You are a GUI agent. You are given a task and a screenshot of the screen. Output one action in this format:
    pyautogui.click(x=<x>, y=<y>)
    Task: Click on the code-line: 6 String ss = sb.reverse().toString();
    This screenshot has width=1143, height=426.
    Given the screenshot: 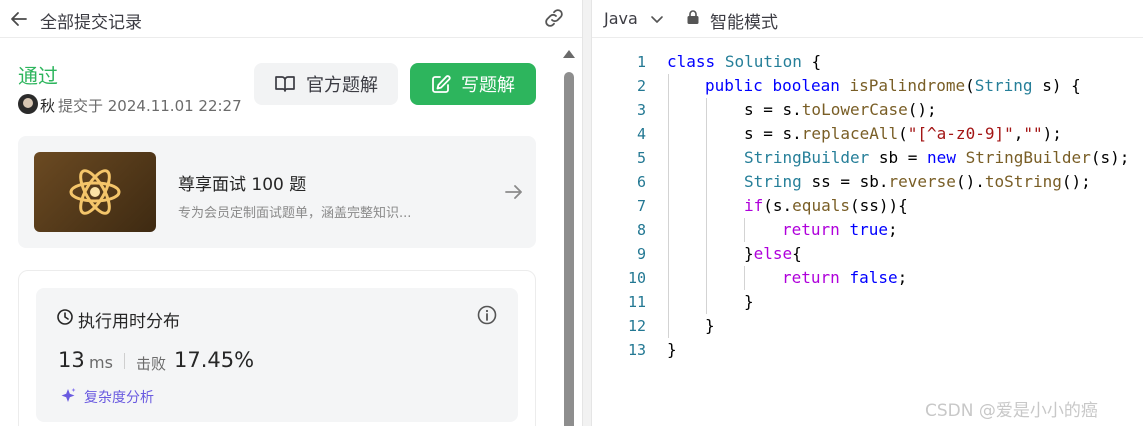 What is the action you would take?
    pyautogui.click(x=867, y=182)
    